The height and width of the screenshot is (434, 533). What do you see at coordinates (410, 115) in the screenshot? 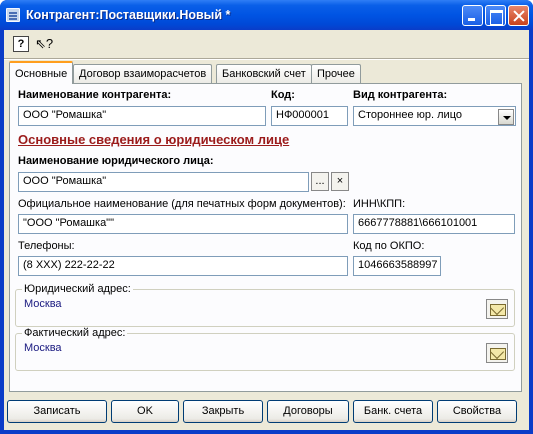
I see `type-select-value: Стороннее юр. лицо` at bounding box center [410, 115].